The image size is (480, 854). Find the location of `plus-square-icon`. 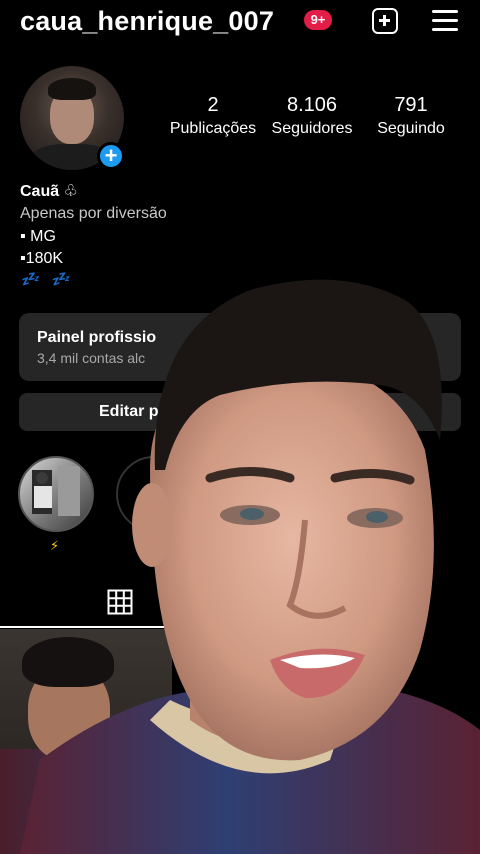

plus-square-icon is located at coordinates (385, 21).